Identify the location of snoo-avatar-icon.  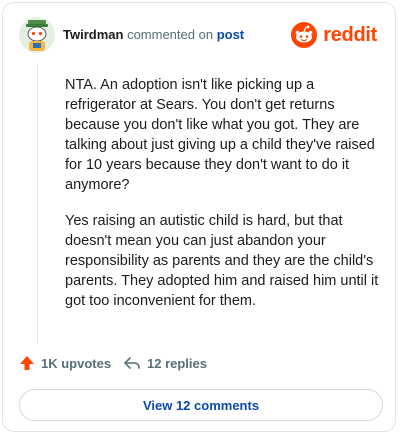
(37, 35).